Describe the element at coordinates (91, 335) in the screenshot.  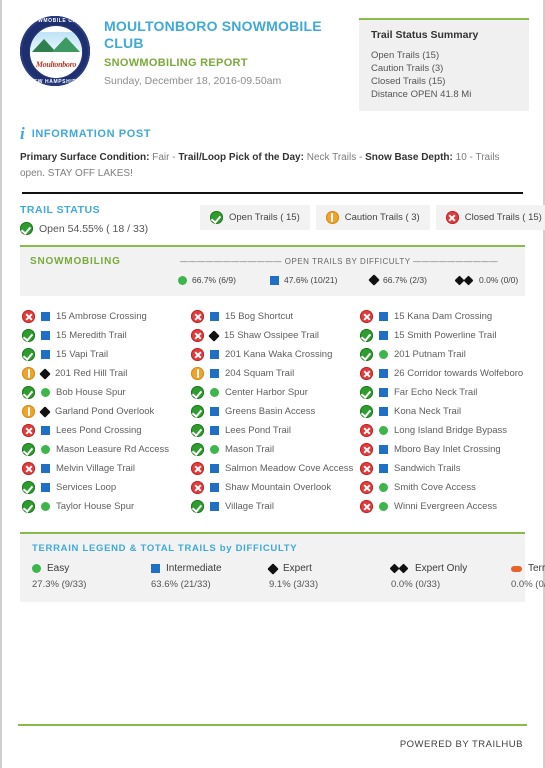
I see `trail-name: 15 Meredith Trail` at that location.